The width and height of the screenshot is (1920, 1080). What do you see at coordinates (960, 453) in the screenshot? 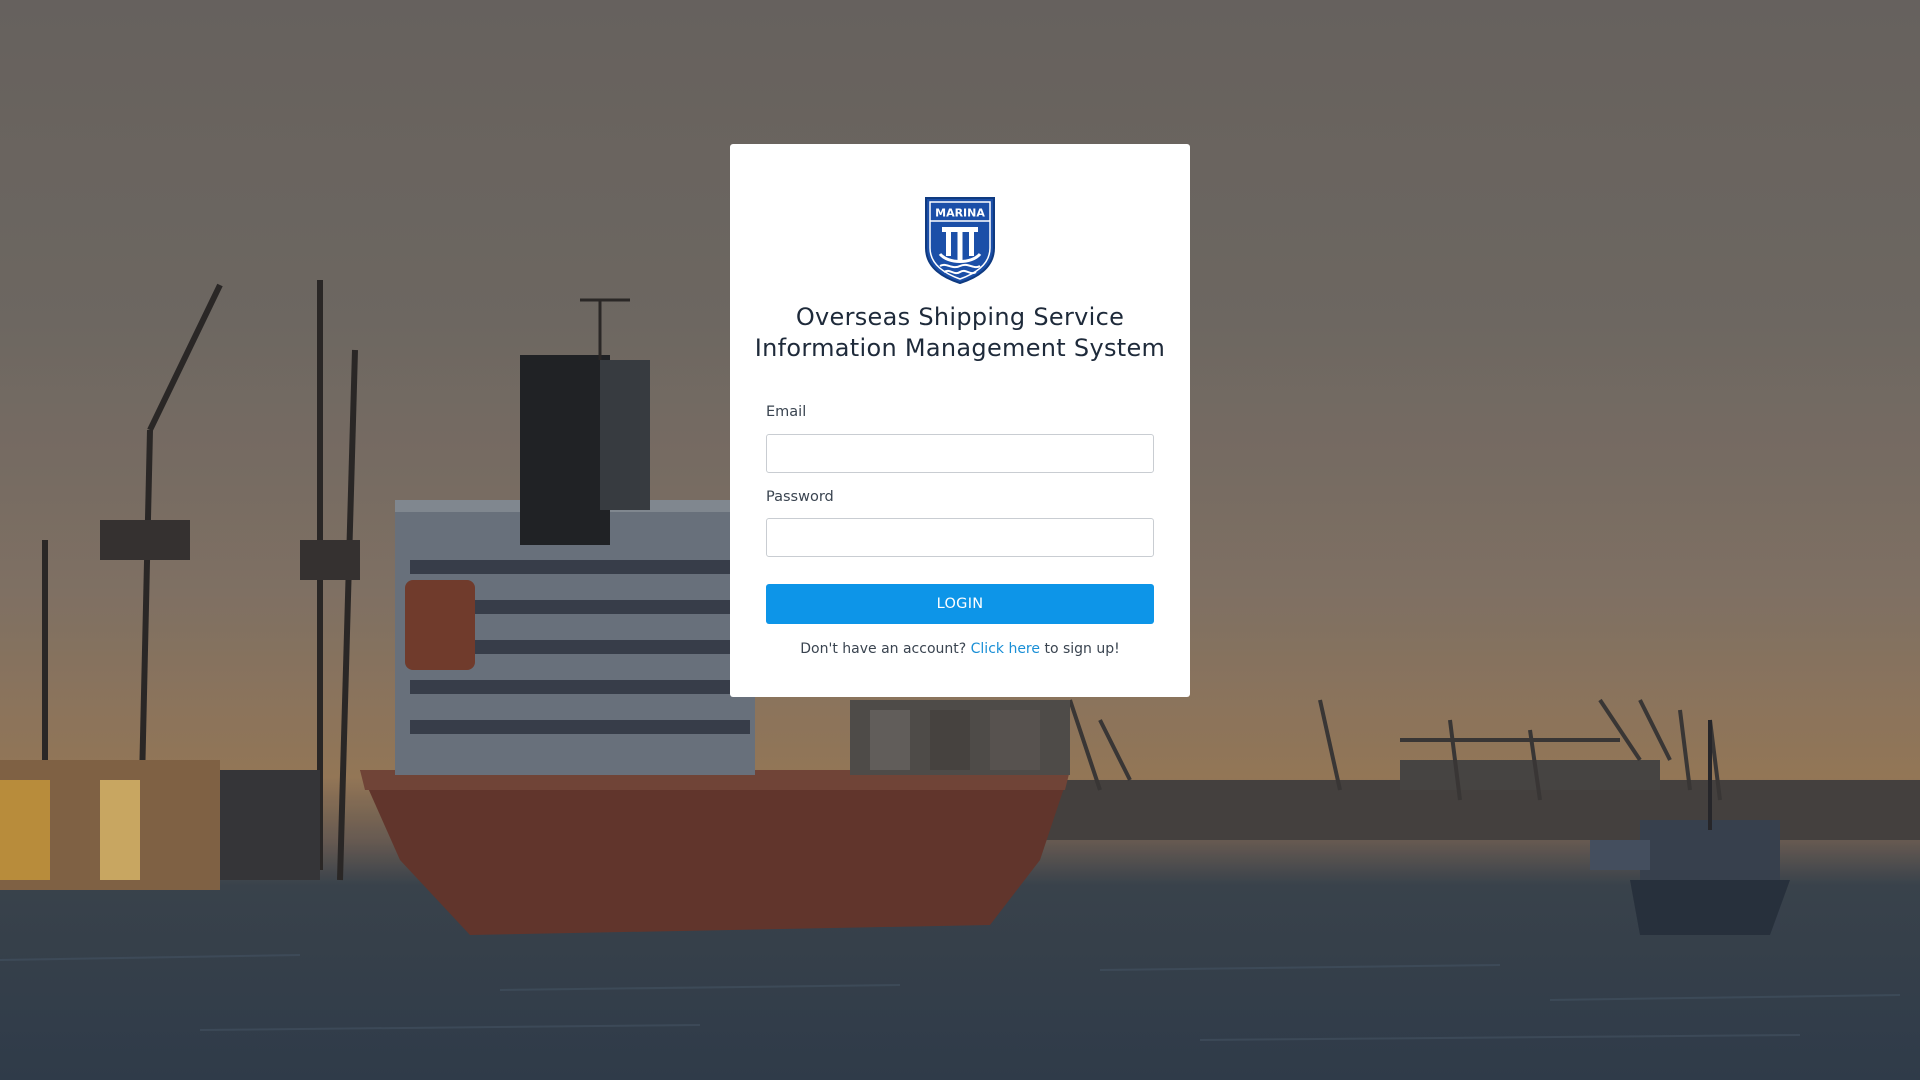
I see `email-field` at bounding box center [960, 453].